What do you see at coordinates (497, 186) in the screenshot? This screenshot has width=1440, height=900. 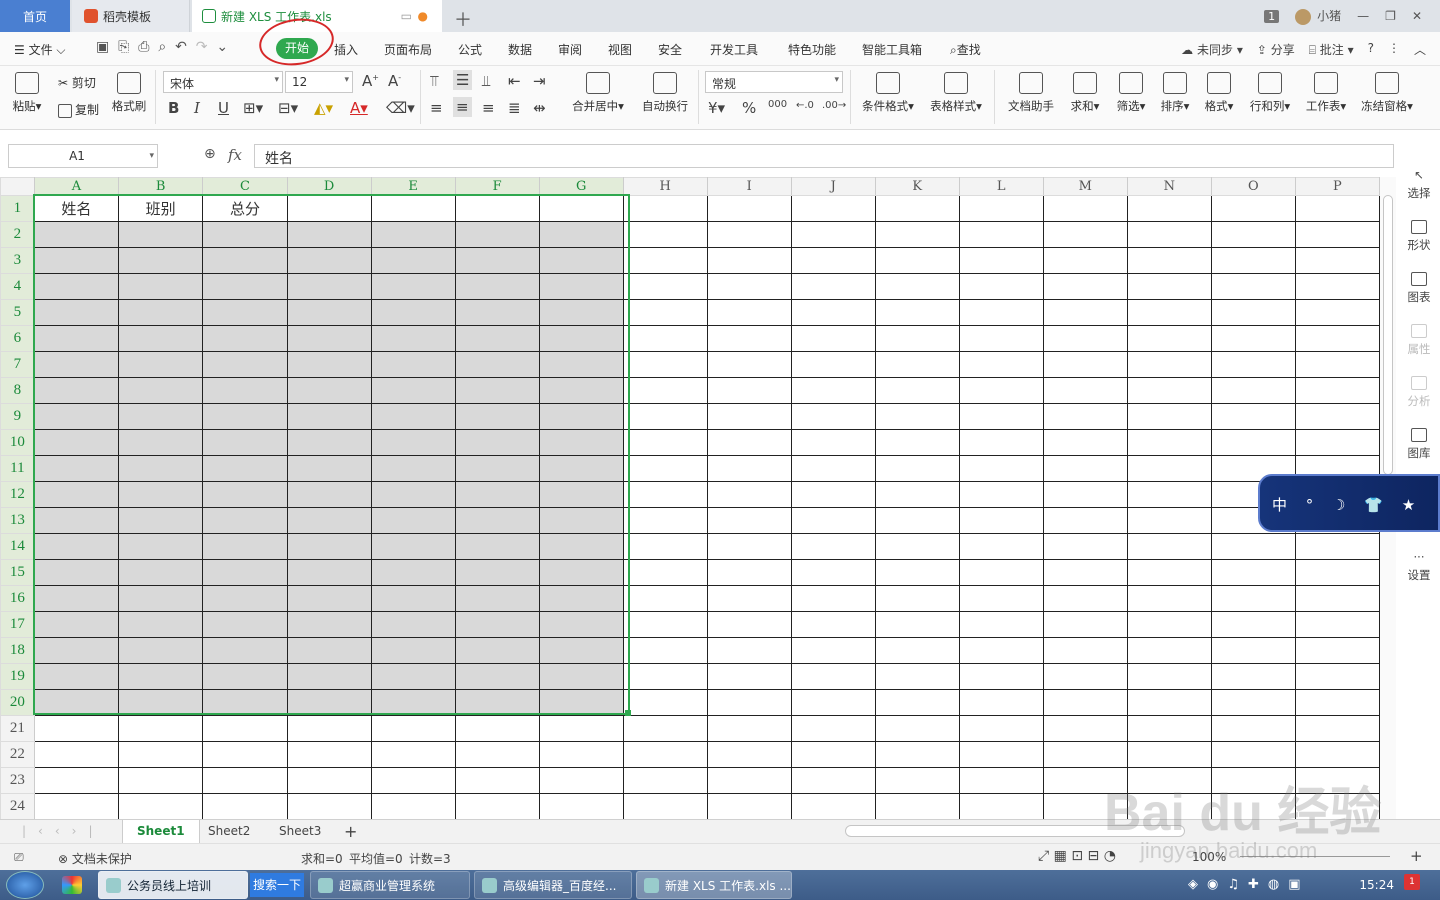 I see `column-header-f: F` at bounding box center [497, 186].